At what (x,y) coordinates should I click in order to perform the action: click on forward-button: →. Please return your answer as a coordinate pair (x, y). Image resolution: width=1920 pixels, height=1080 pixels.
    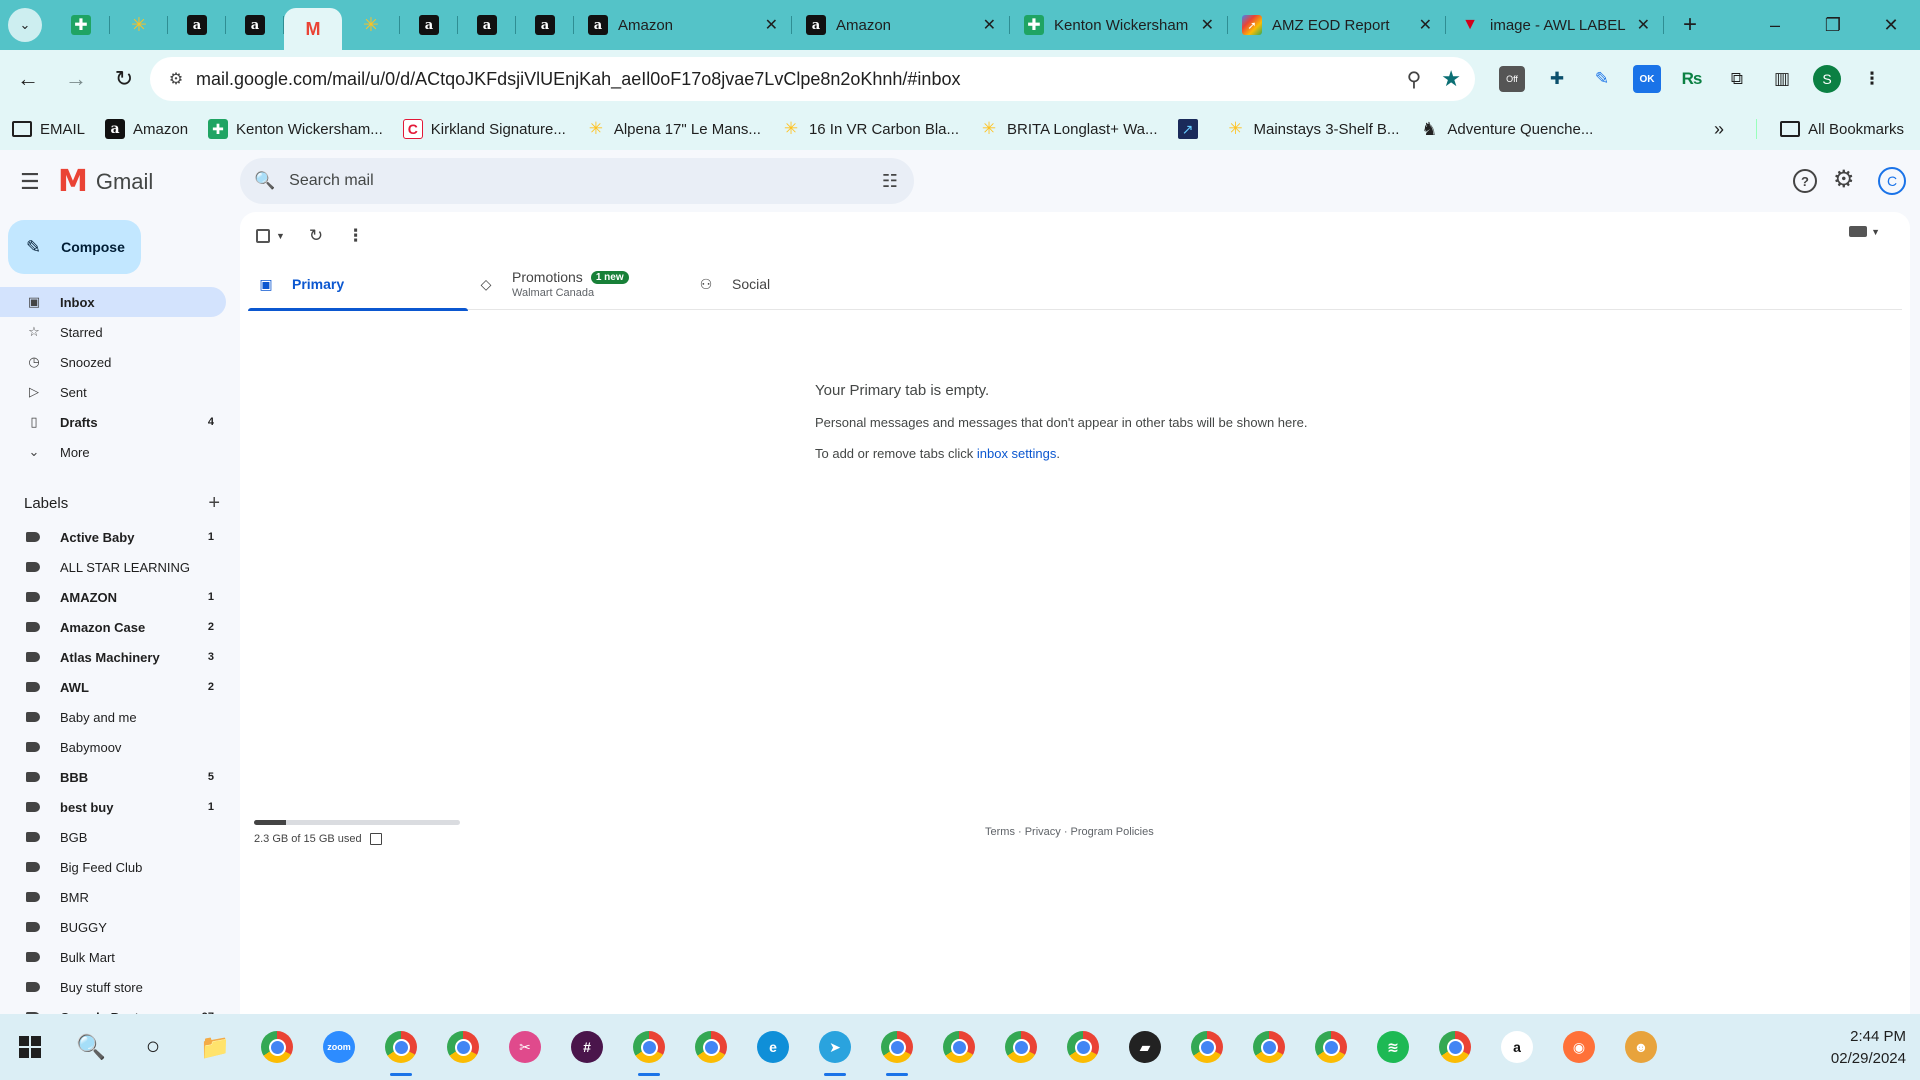
    Looking at the image, I should click on (76, 79).